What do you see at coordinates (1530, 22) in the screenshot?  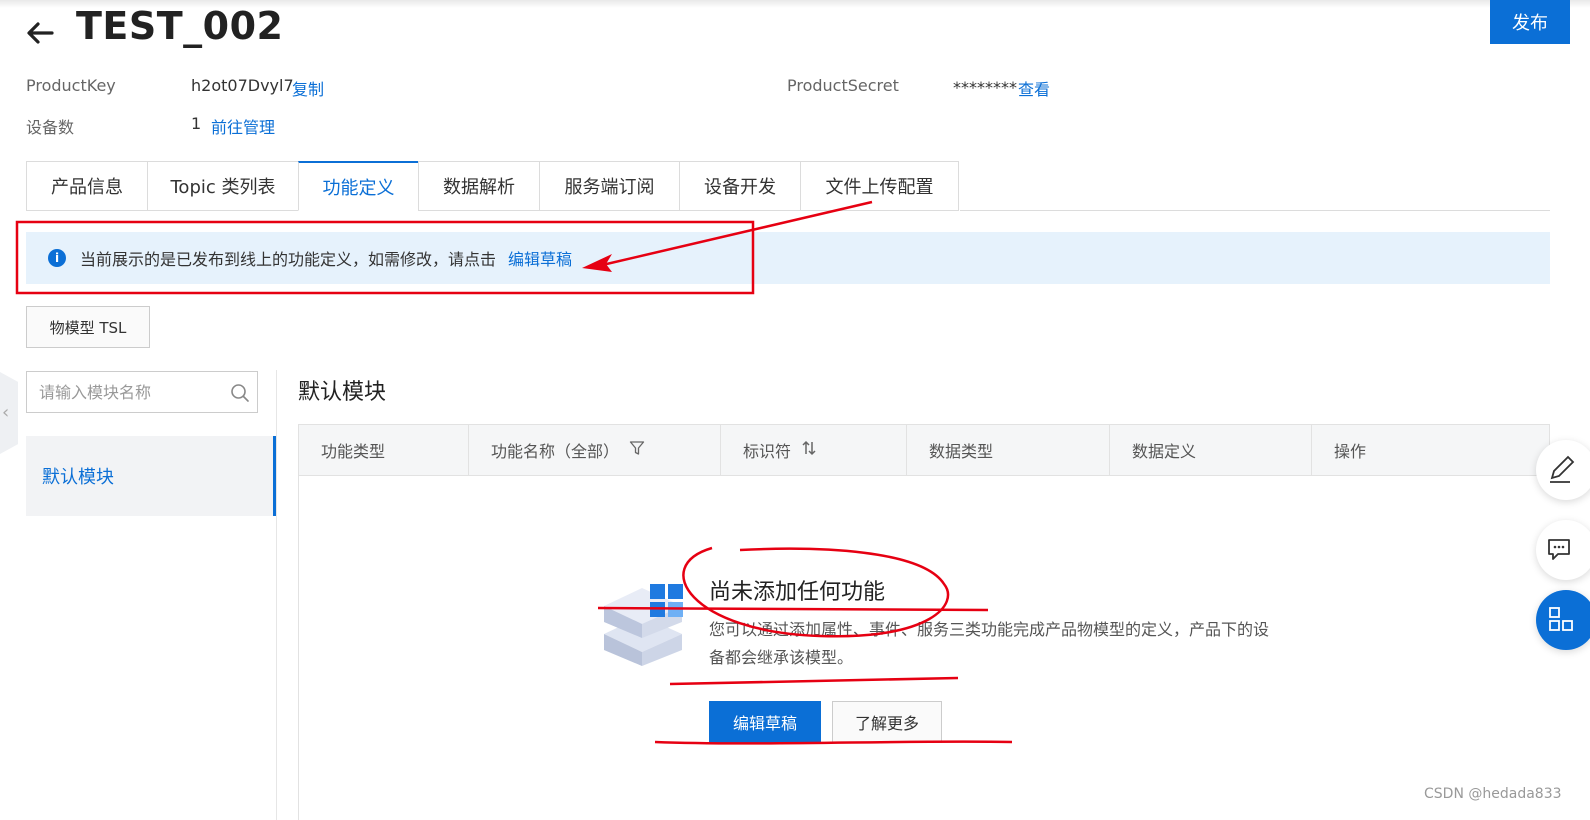 I see `publish-button: 发布` at bounding box center [1530, 22].